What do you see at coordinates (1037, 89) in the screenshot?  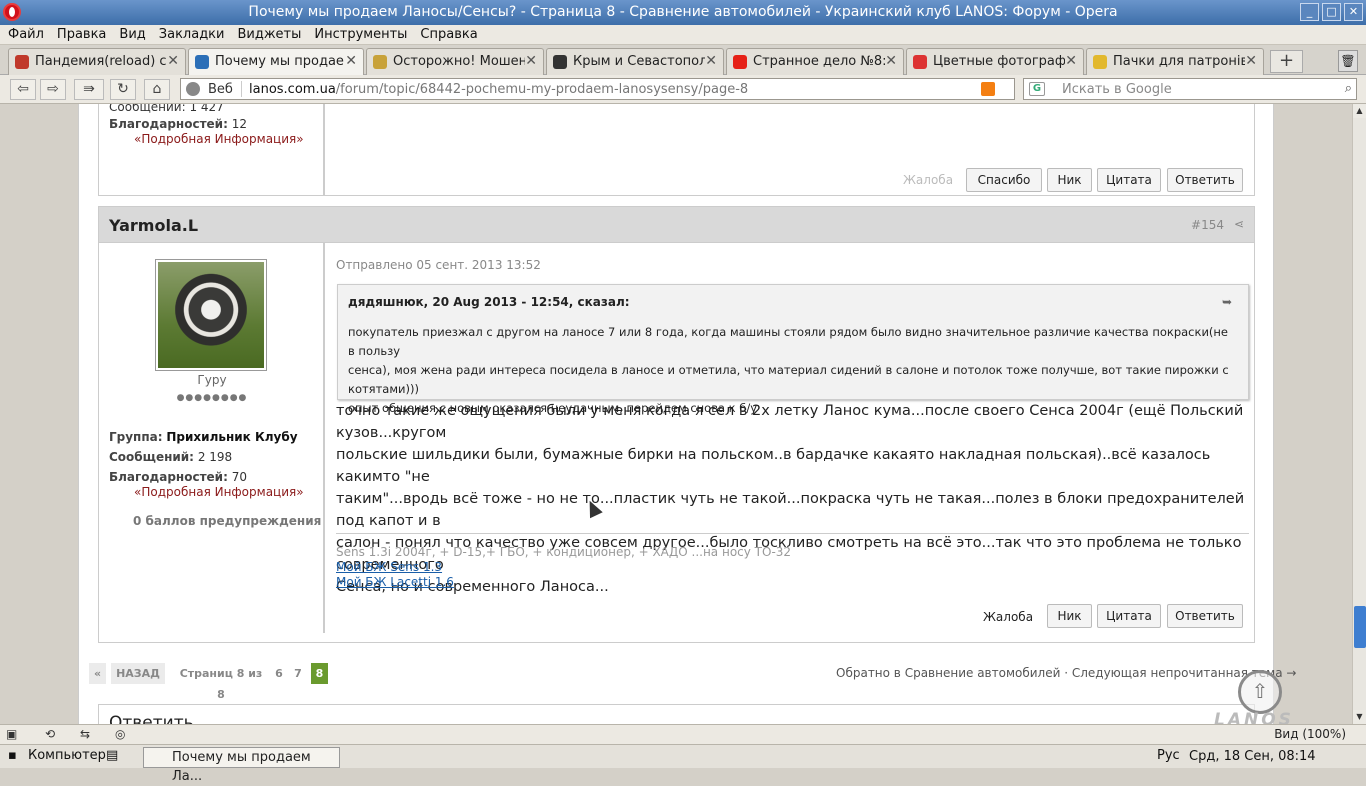 I see `google-icon: G` at bounding box center [1037, 89].